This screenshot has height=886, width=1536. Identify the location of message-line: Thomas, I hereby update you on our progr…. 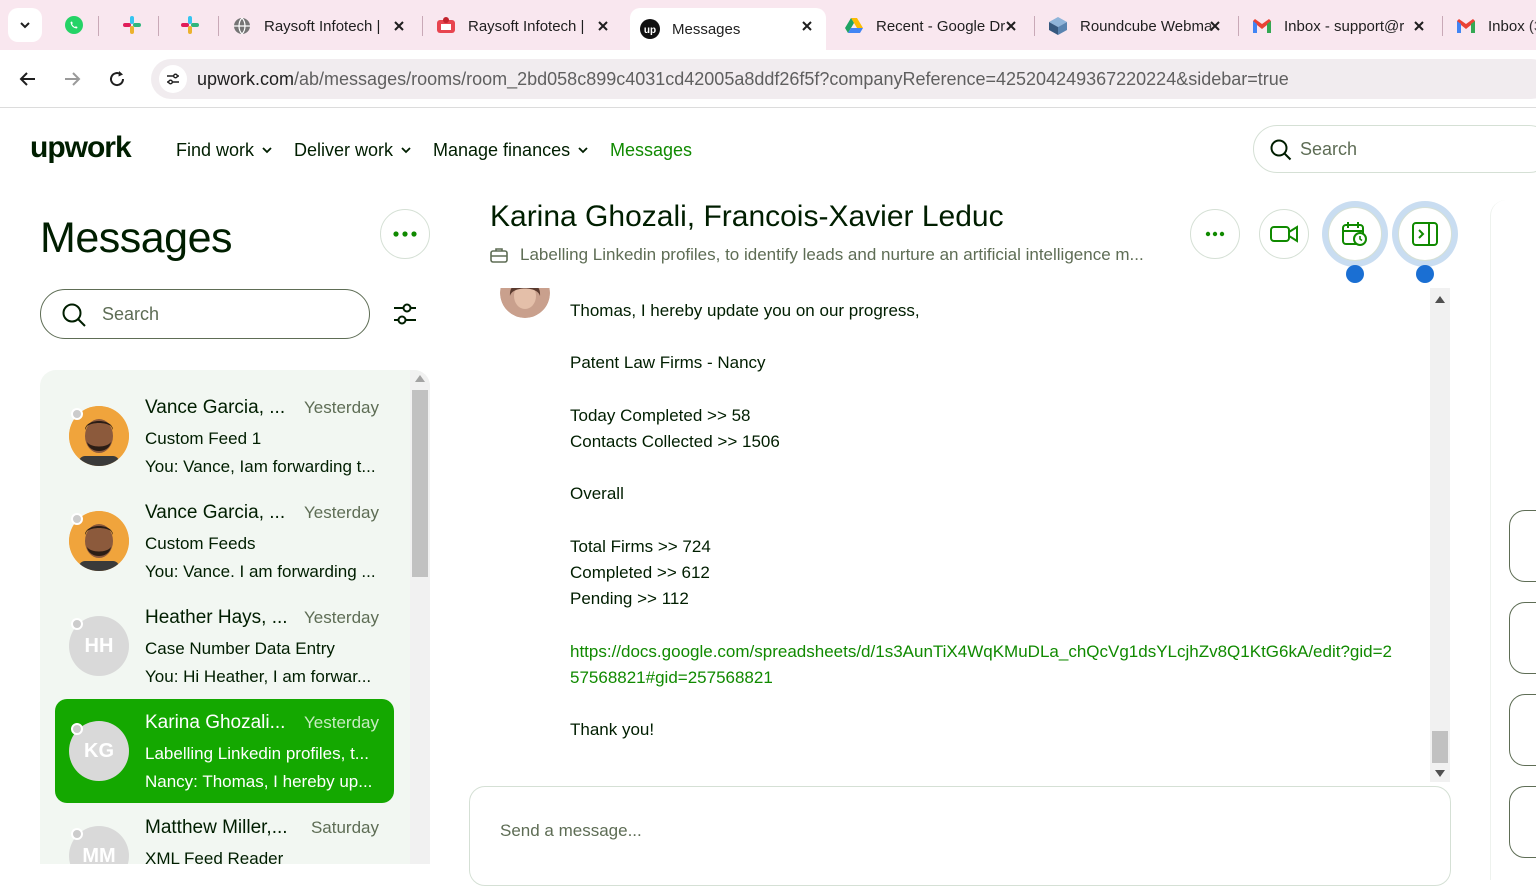
(745, 310).